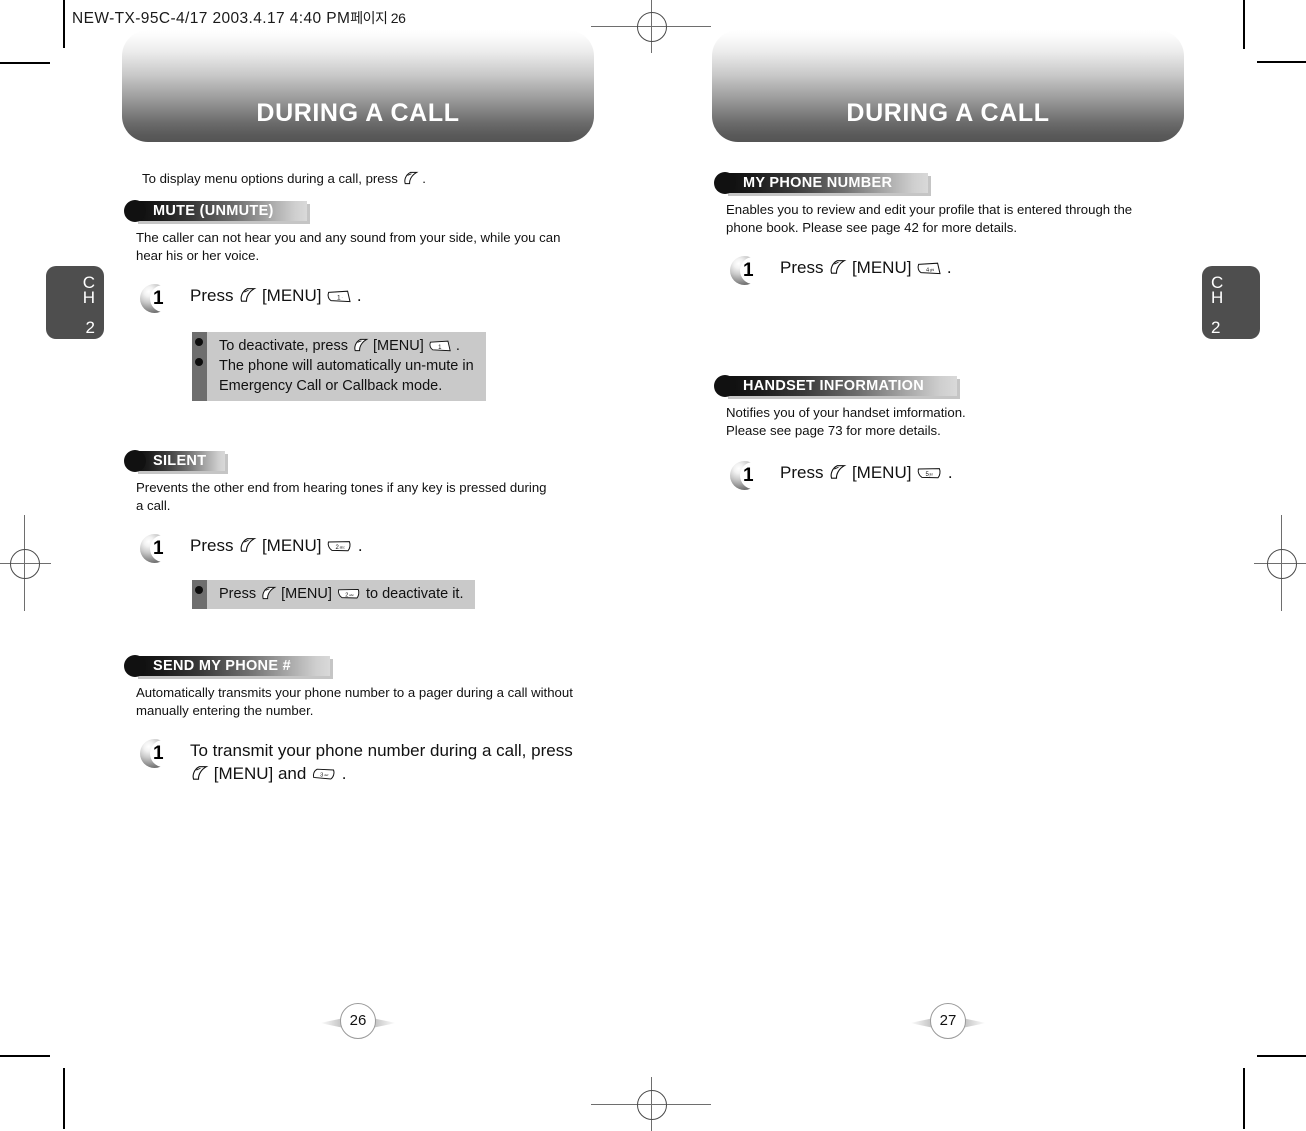 This screenshot has height=1131, width=1306. What do you see at coordinates (982, 267) in the screenshot?
I see `step-text: Press [MENU] 4 ghi .` at bounding box center [982, 267].